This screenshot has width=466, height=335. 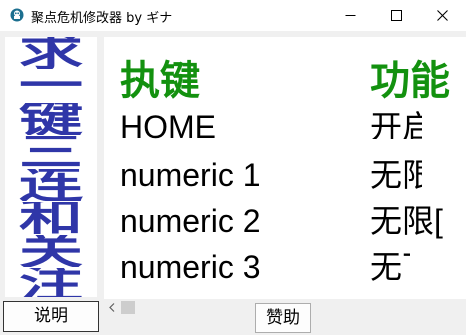 I want to click on function-cell: 开启, so click(x=396, y=124).